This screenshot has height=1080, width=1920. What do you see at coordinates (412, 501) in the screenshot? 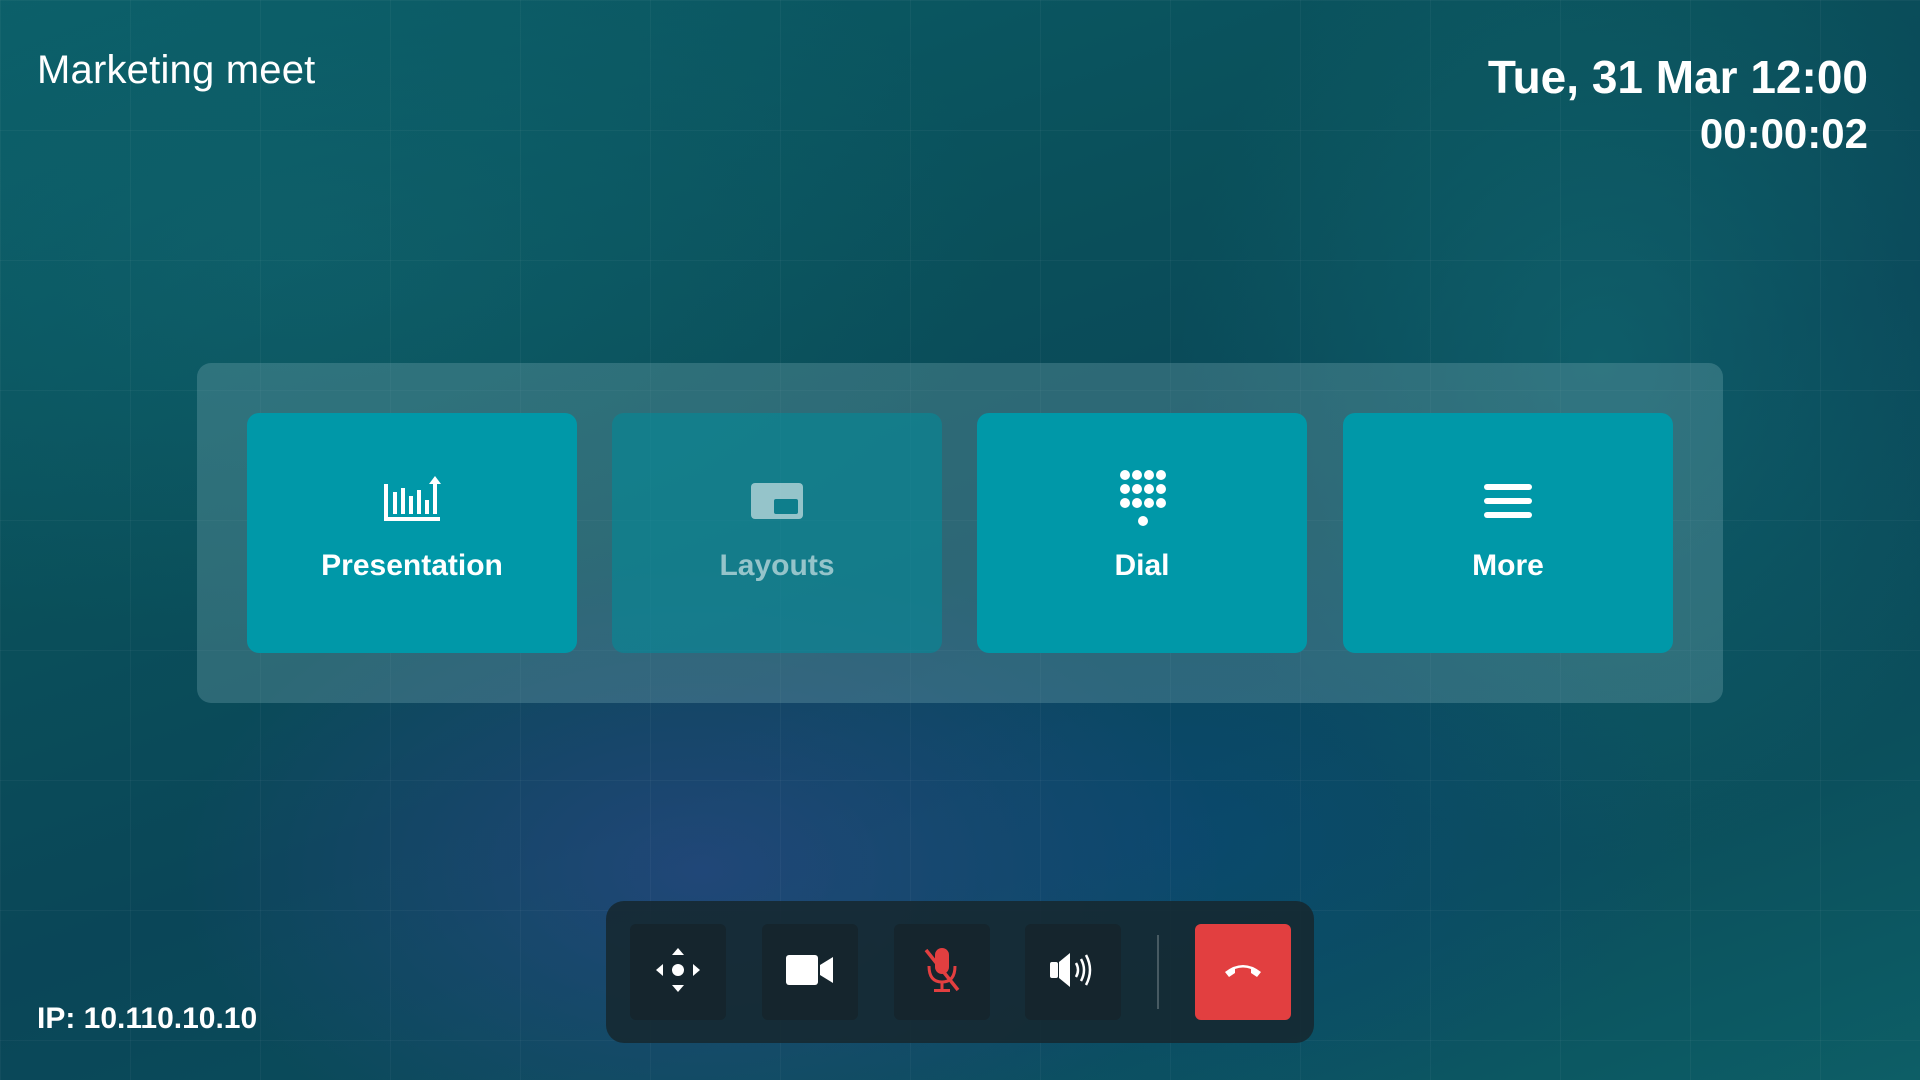
I see `presentation-chart-icon` at bounding box center [412, 501].